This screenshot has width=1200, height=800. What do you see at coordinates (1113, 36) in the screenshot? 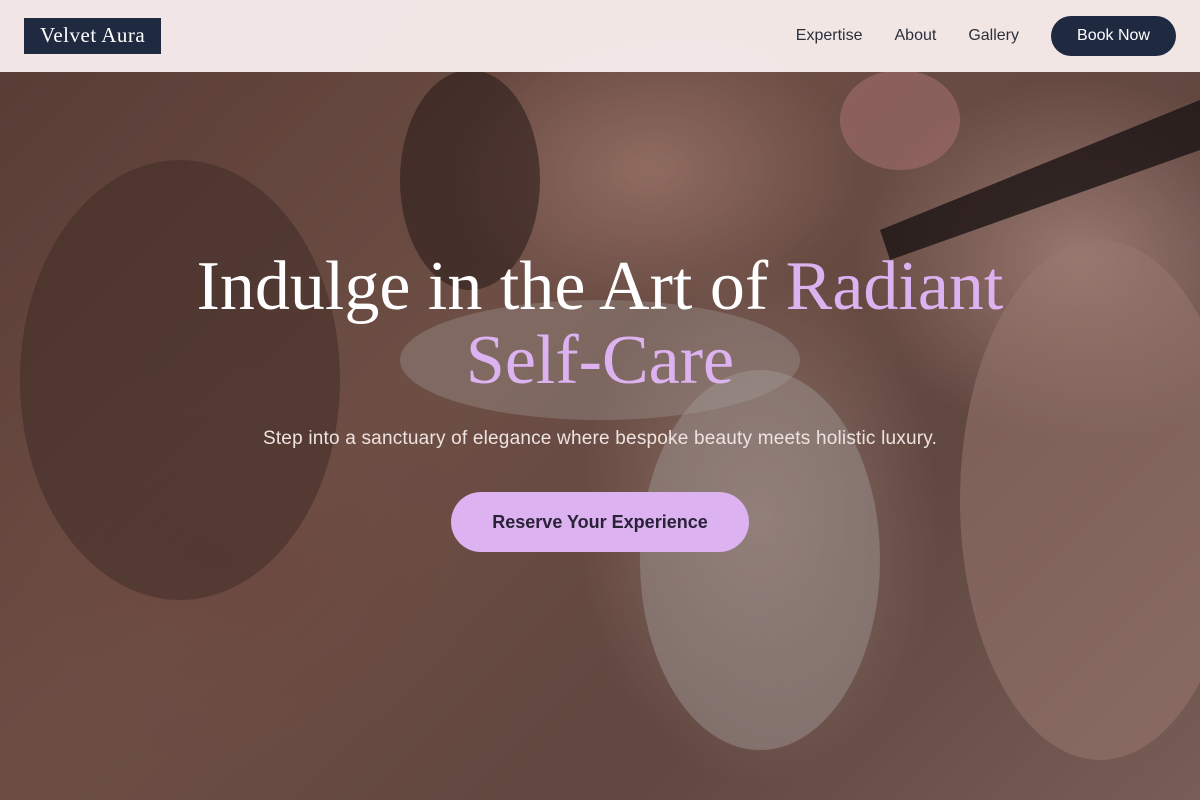
I see `book-now-button: Book Now` at bounding box center [1113, 36].